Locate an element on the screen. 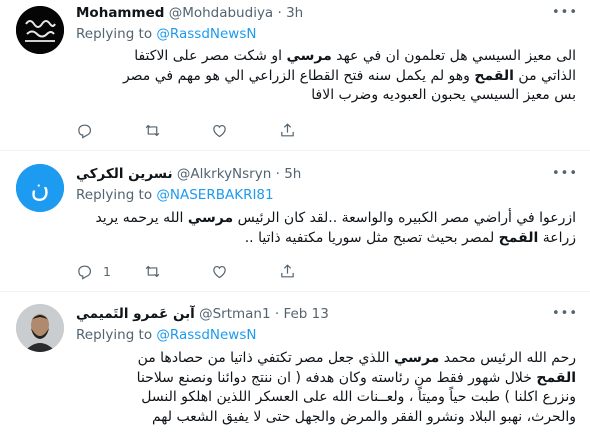 This screenshot has width=590, height=442. text-segment: رحم الله الرئيس محمد is located at coordinates (507, 358).